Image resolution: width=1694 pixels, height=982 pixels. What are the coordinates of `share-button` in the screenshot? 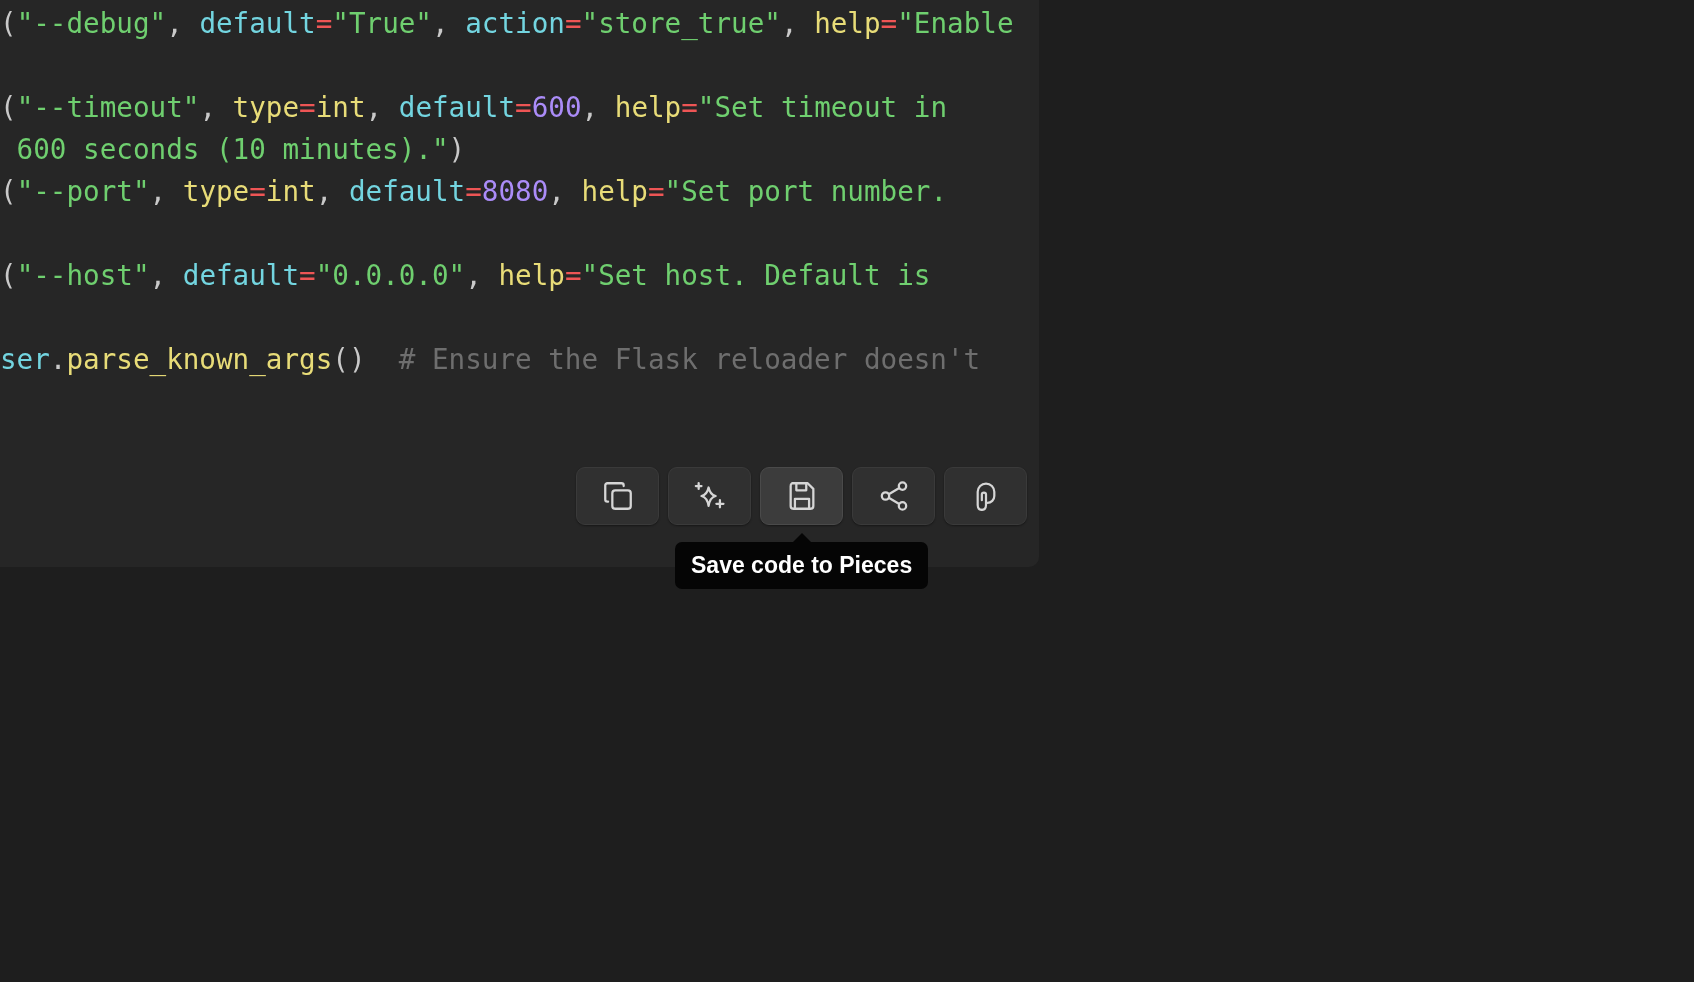 It's located at (893, 496).